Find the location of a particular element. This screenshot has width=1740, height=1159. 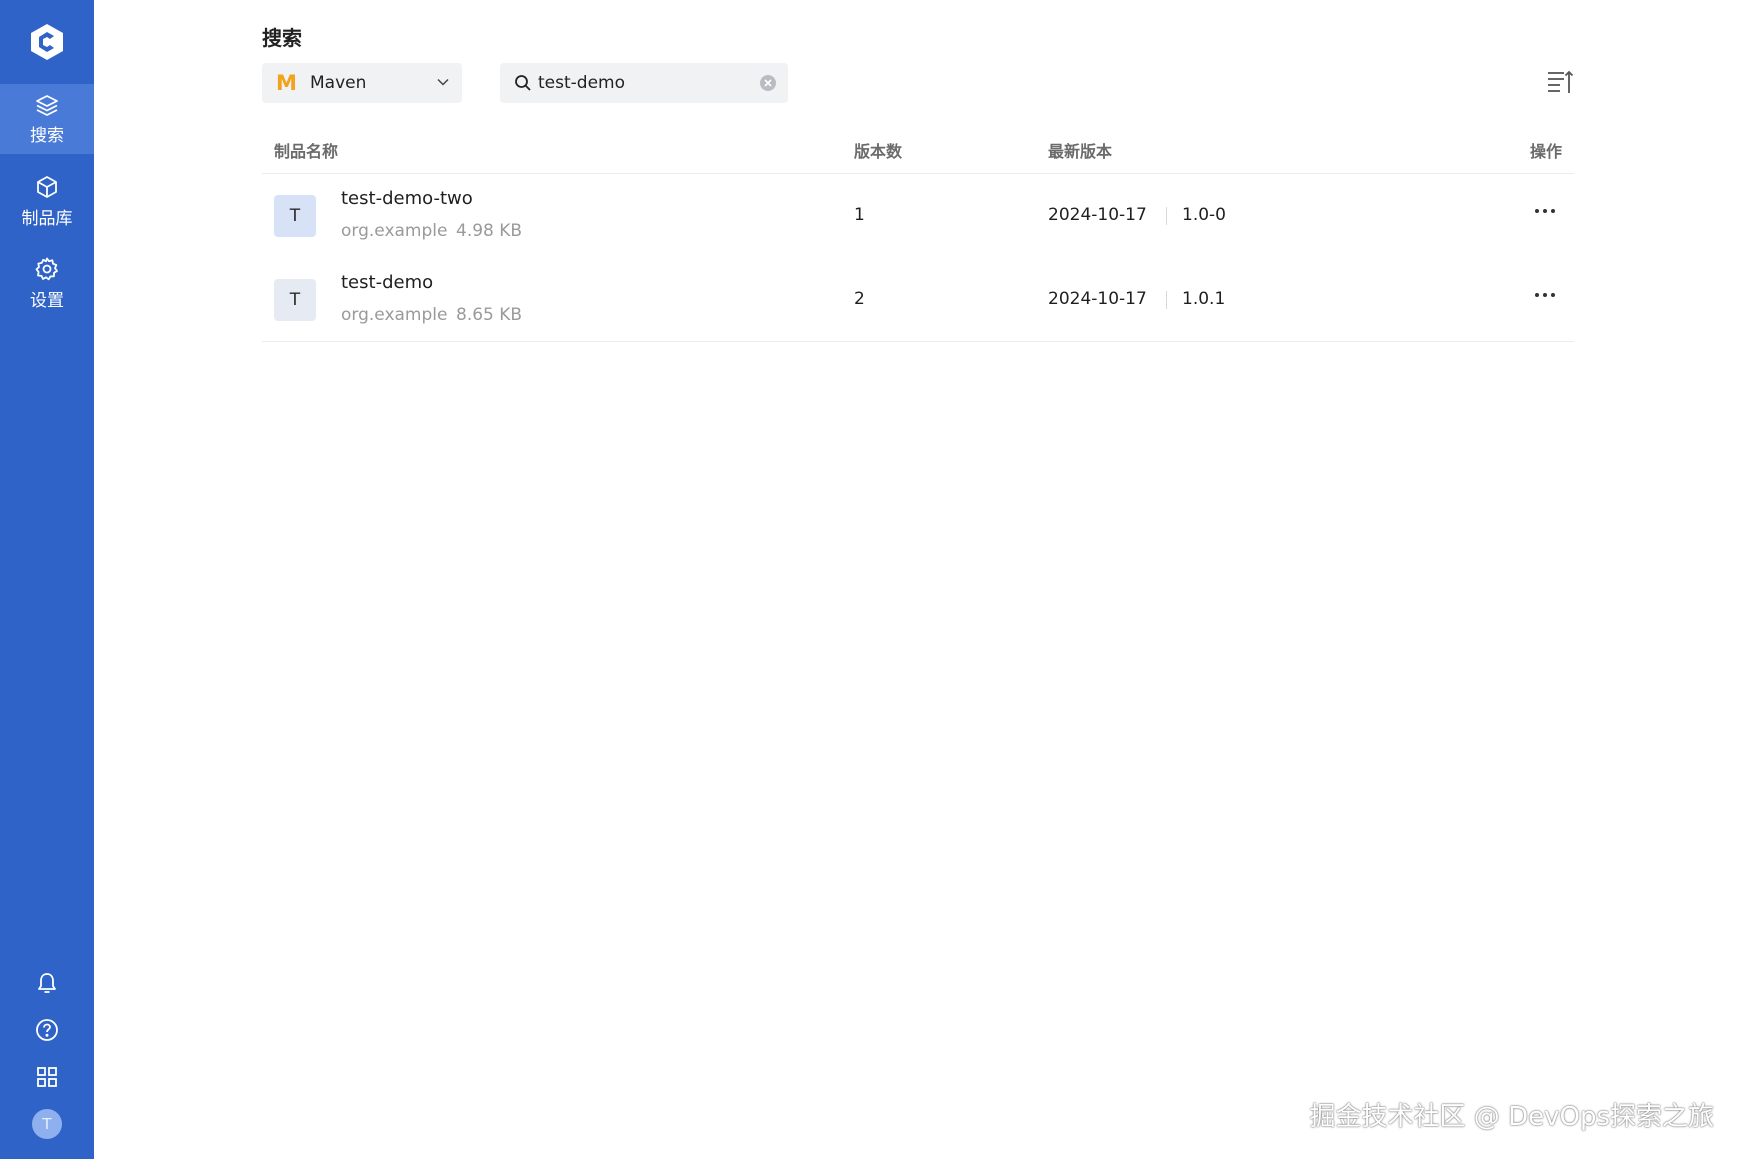

sort-button is located at coordinates (1560, 84).